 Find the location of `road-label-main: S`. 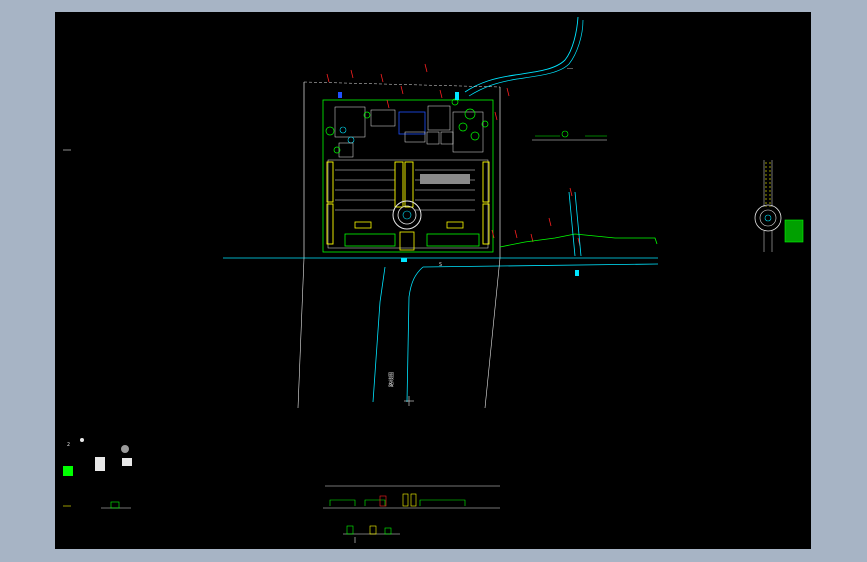

road-label-main: S is located at coordinates (440, 265).